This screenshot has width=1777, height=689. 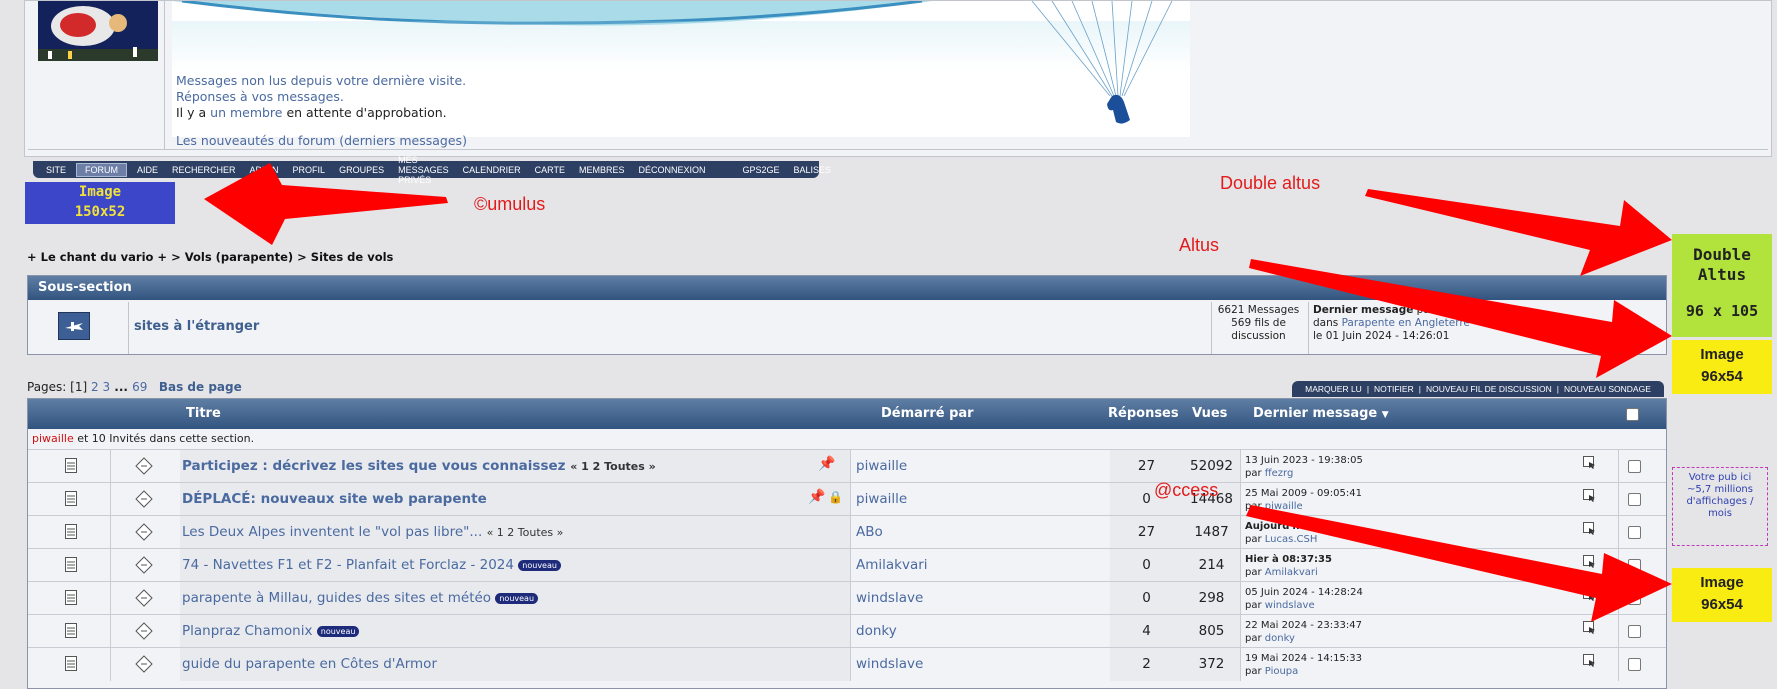 I want to click on col-replies: Réponses, so click(x=1143, y=414).